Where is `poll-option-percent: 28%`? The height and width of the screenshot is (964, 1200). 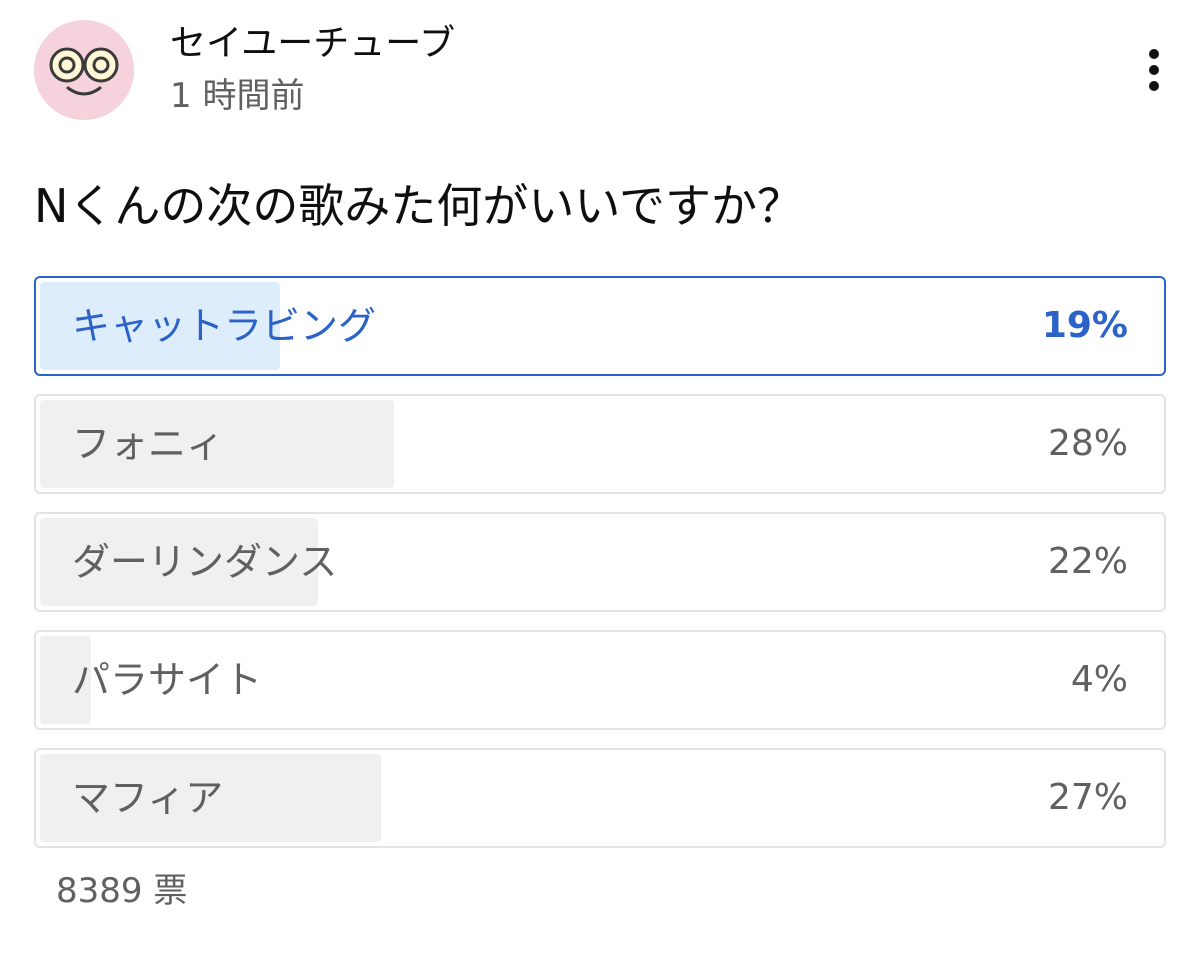 poll-option-percent: 28% is located at coordinates (1087, 443).